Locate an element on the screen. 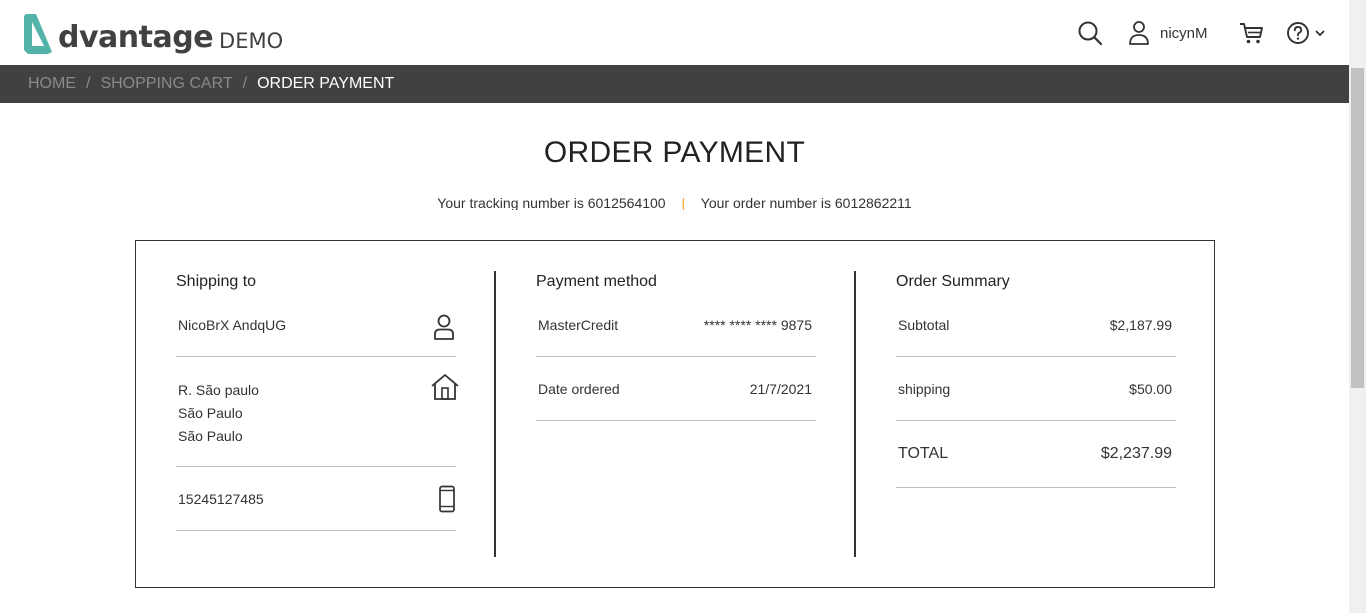  site-header: dvantage DEMO nicynM is located at coordinates (674, 32).